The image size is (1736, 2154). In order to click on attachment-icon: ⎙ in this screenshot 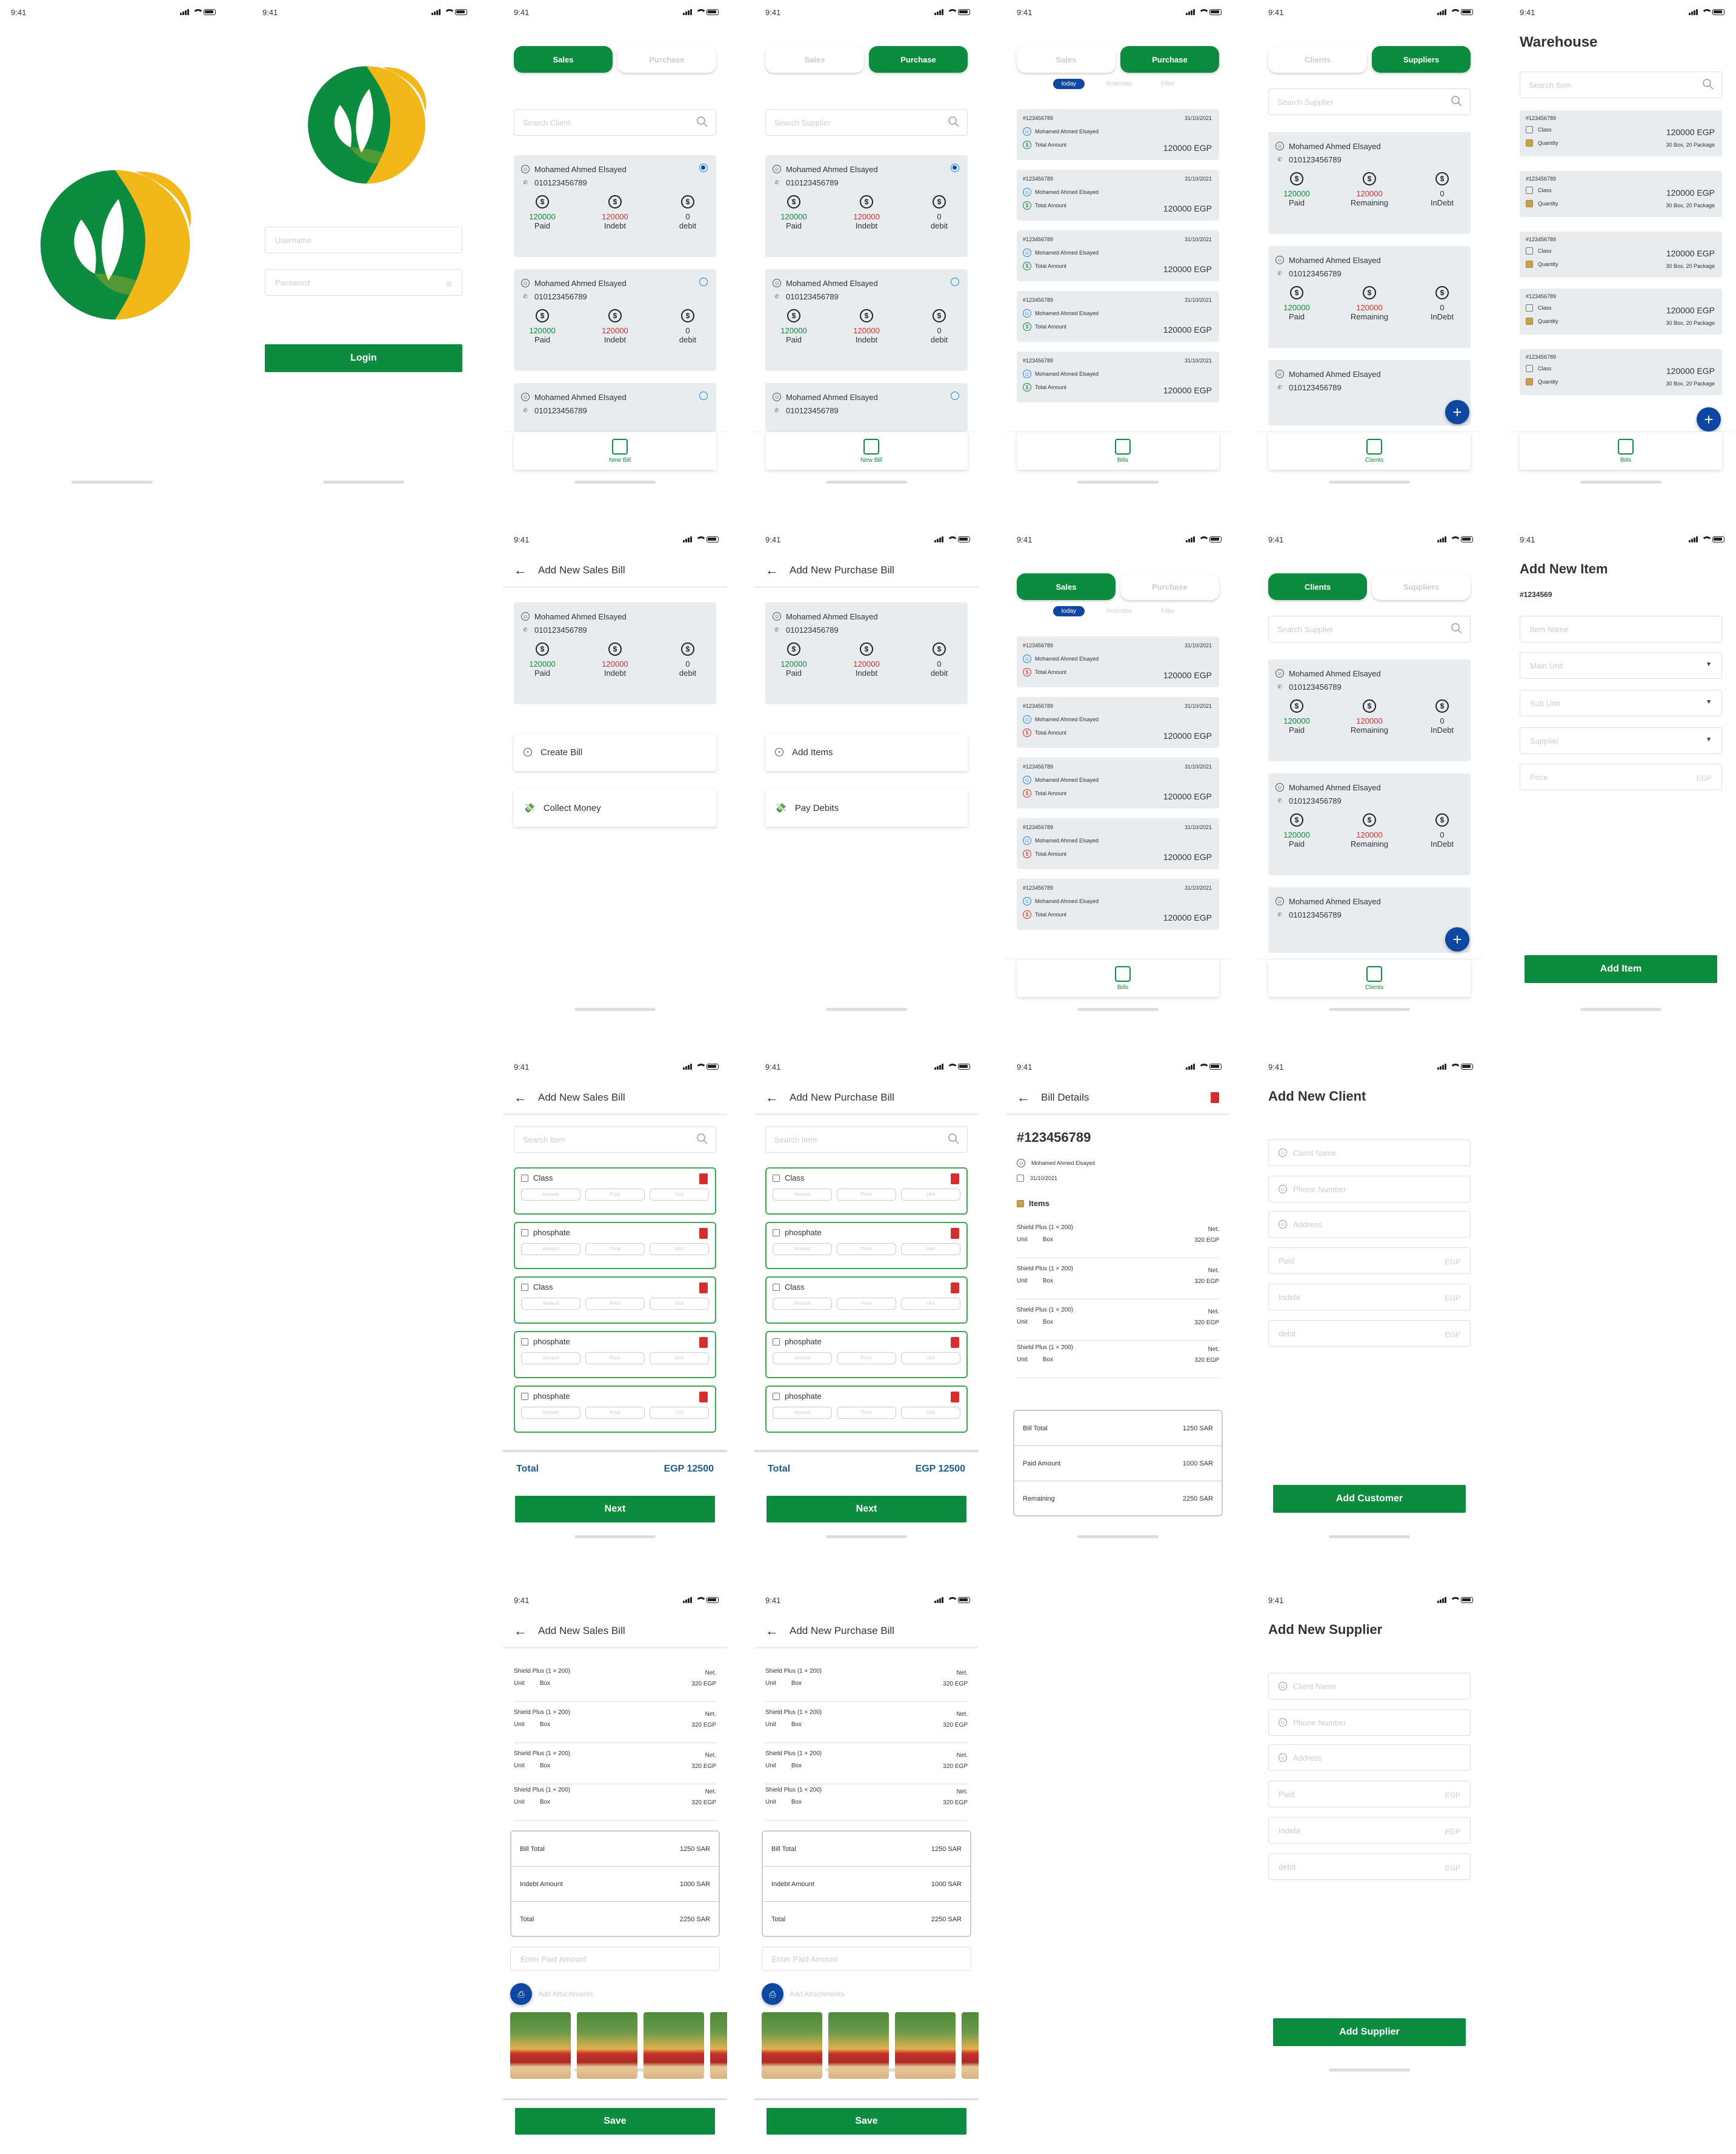, I will do `click(521, 1994)`.